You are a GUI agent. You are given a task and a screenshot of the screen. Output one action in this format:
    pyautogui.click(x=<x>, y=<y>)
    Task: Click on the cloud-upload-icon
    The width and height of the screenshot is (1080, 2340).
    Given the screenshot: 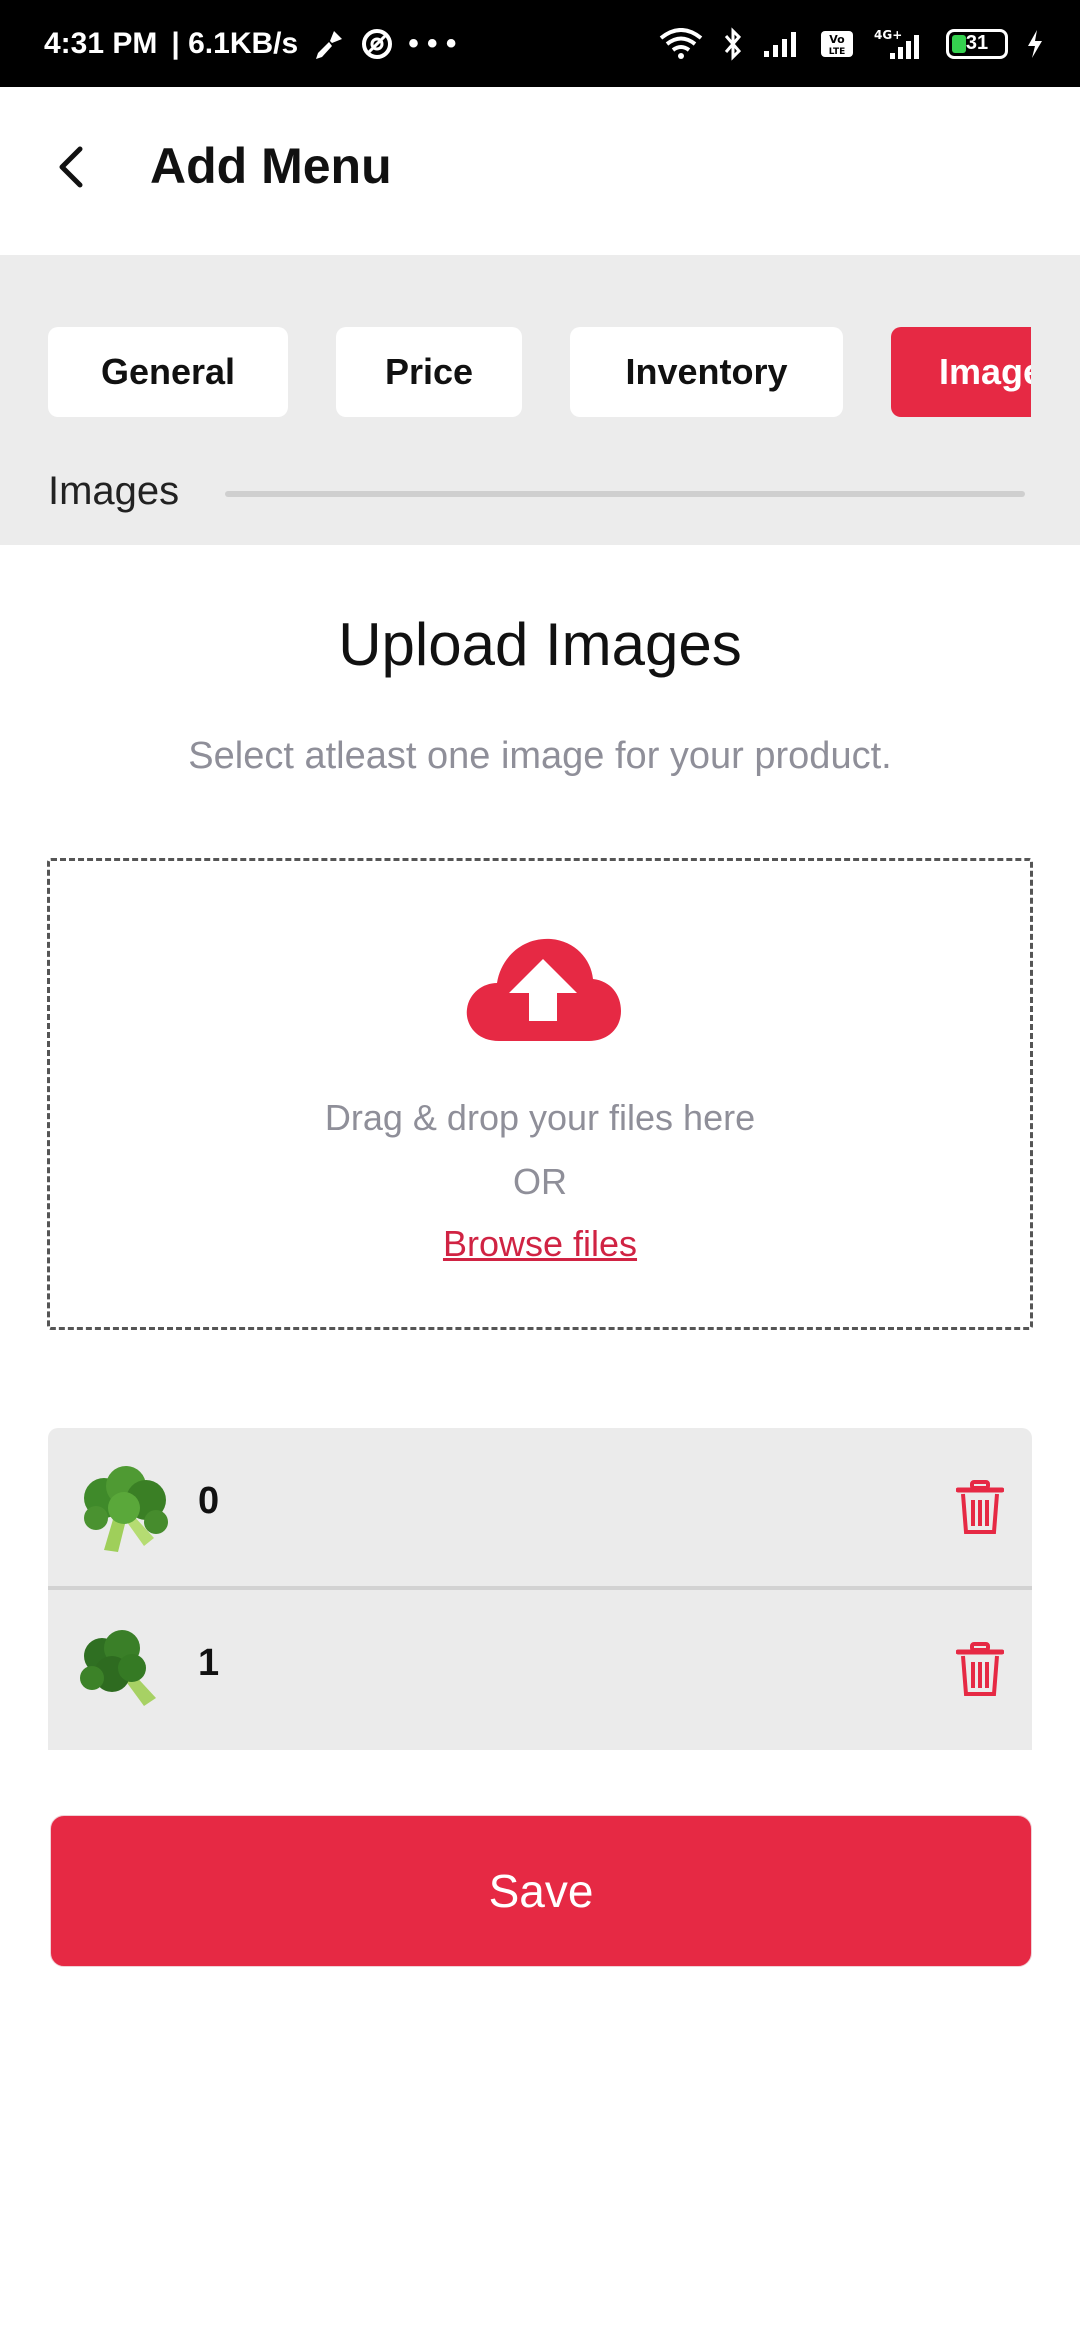 What is the action you would take?
    pyautogui.click(x=543, y=990)
    